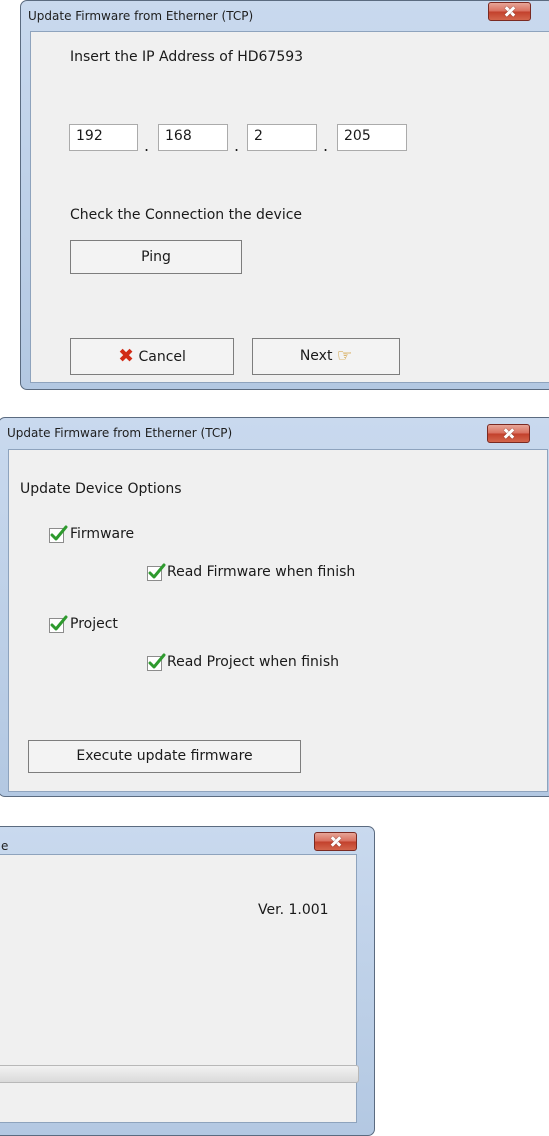 This screenshot has height=1136, width=549. What do you see at coordinates (372, 137) in the screenshot?
I see `ip-octet-4-input: 205` at bounding box center [372, 137].